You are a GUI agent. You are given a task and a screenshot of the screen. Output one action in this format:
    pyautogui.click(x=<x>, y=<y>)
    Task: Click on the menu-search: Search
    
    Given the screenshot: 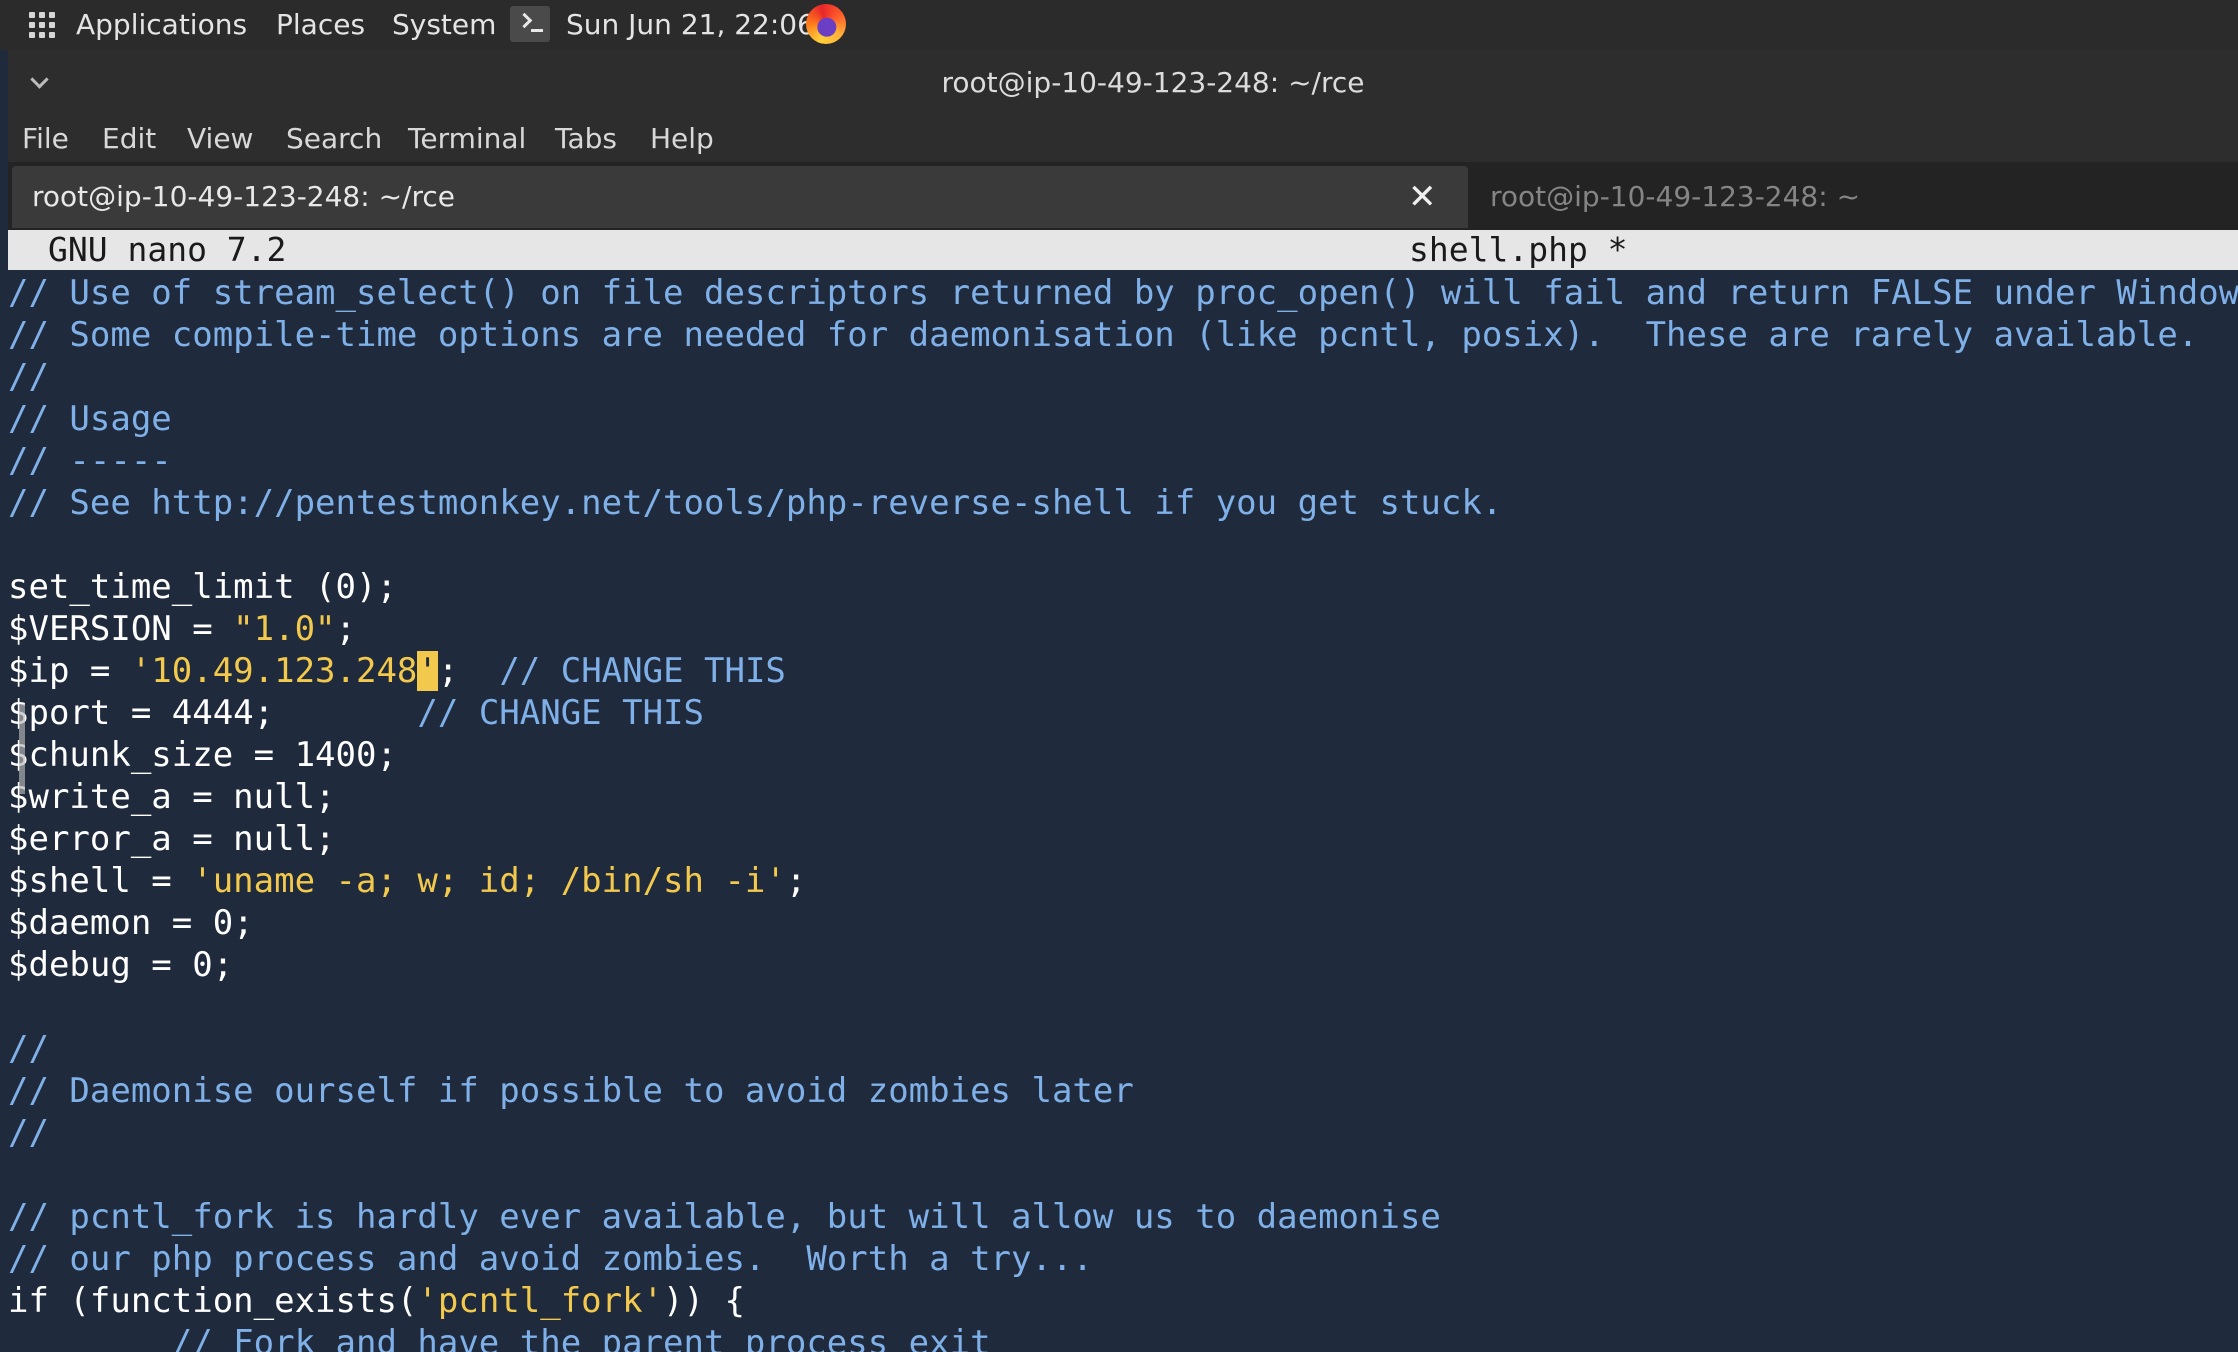 What is the action you would take?
    pyautogui.click(x=334, y=139)
    